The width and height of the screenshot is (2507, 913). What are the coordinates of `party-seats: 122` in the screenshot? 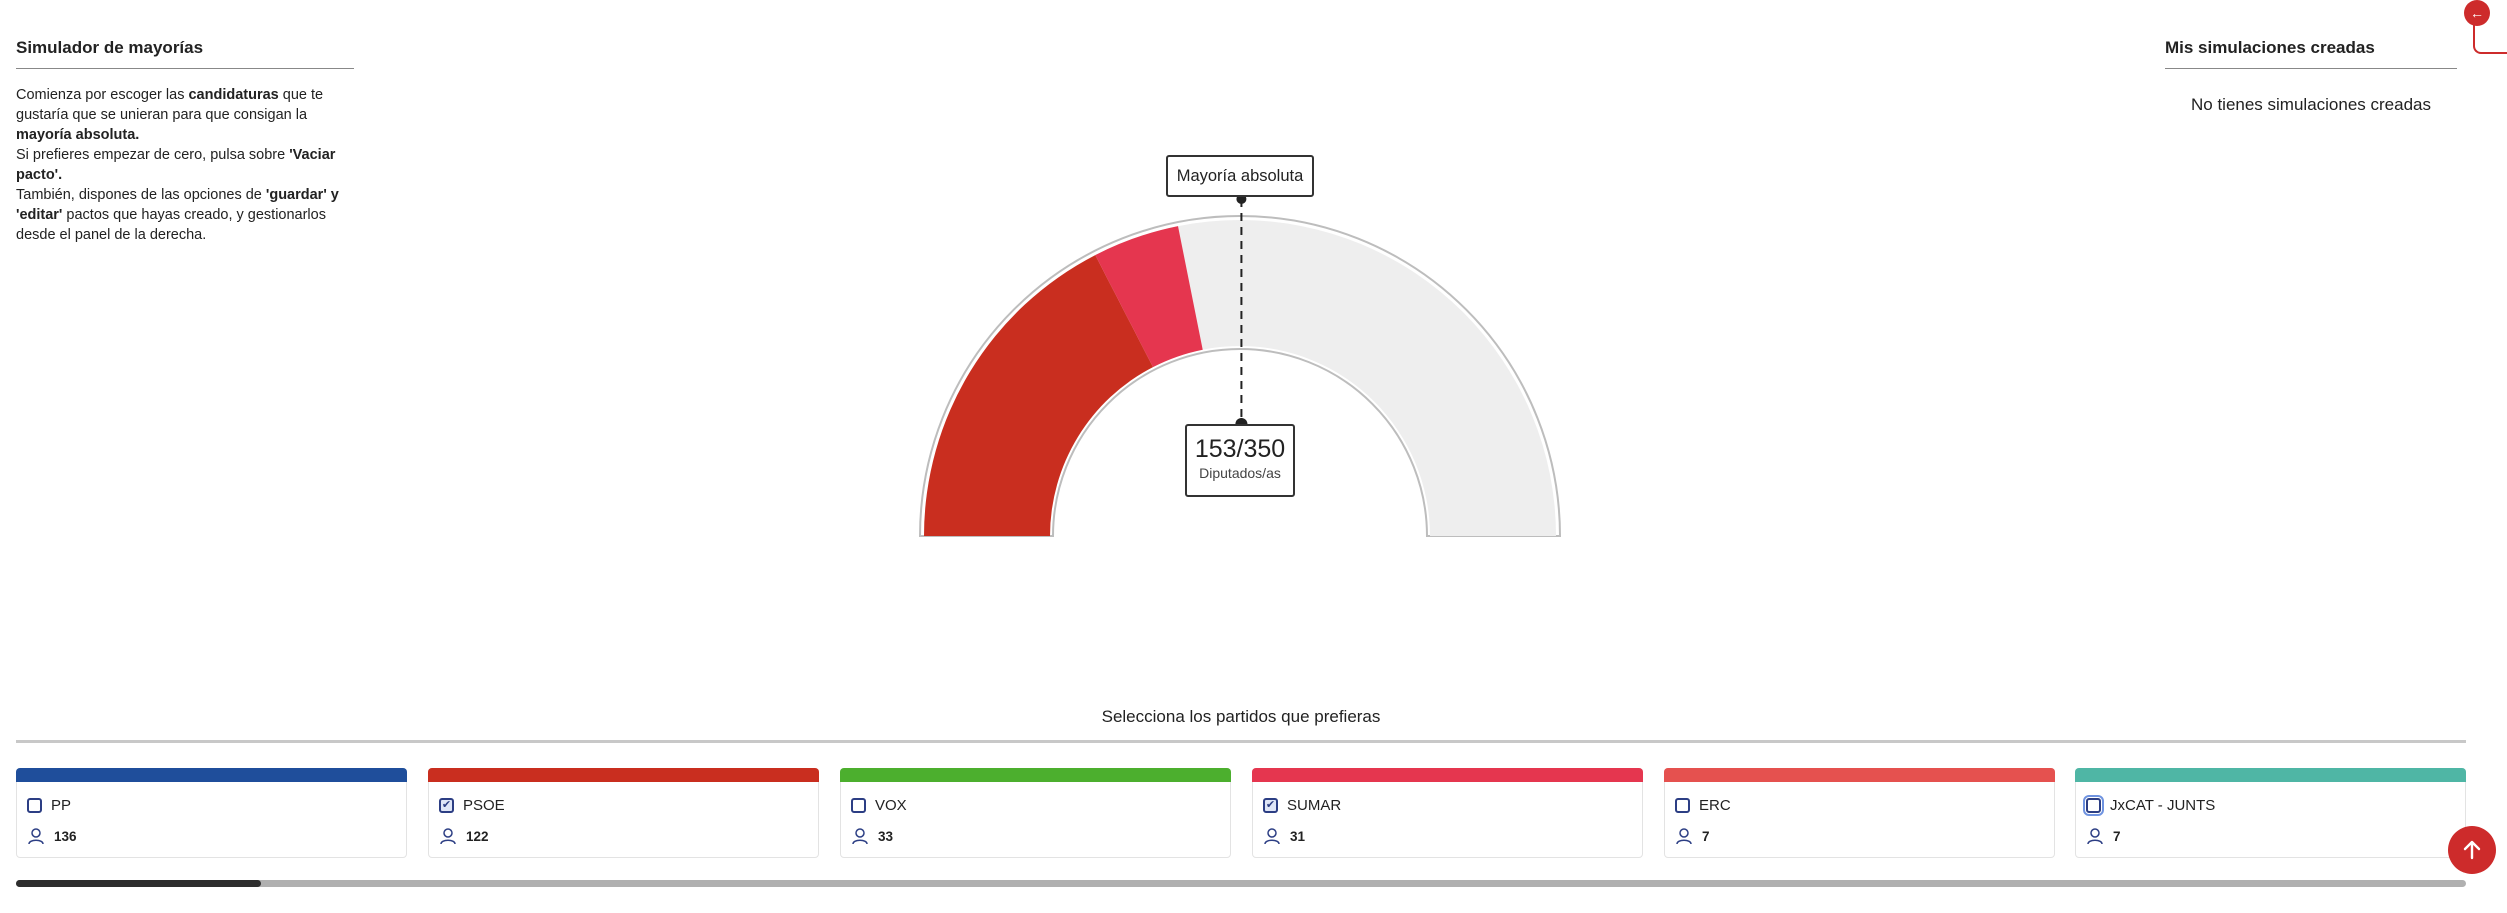 It's located at (477, 836).